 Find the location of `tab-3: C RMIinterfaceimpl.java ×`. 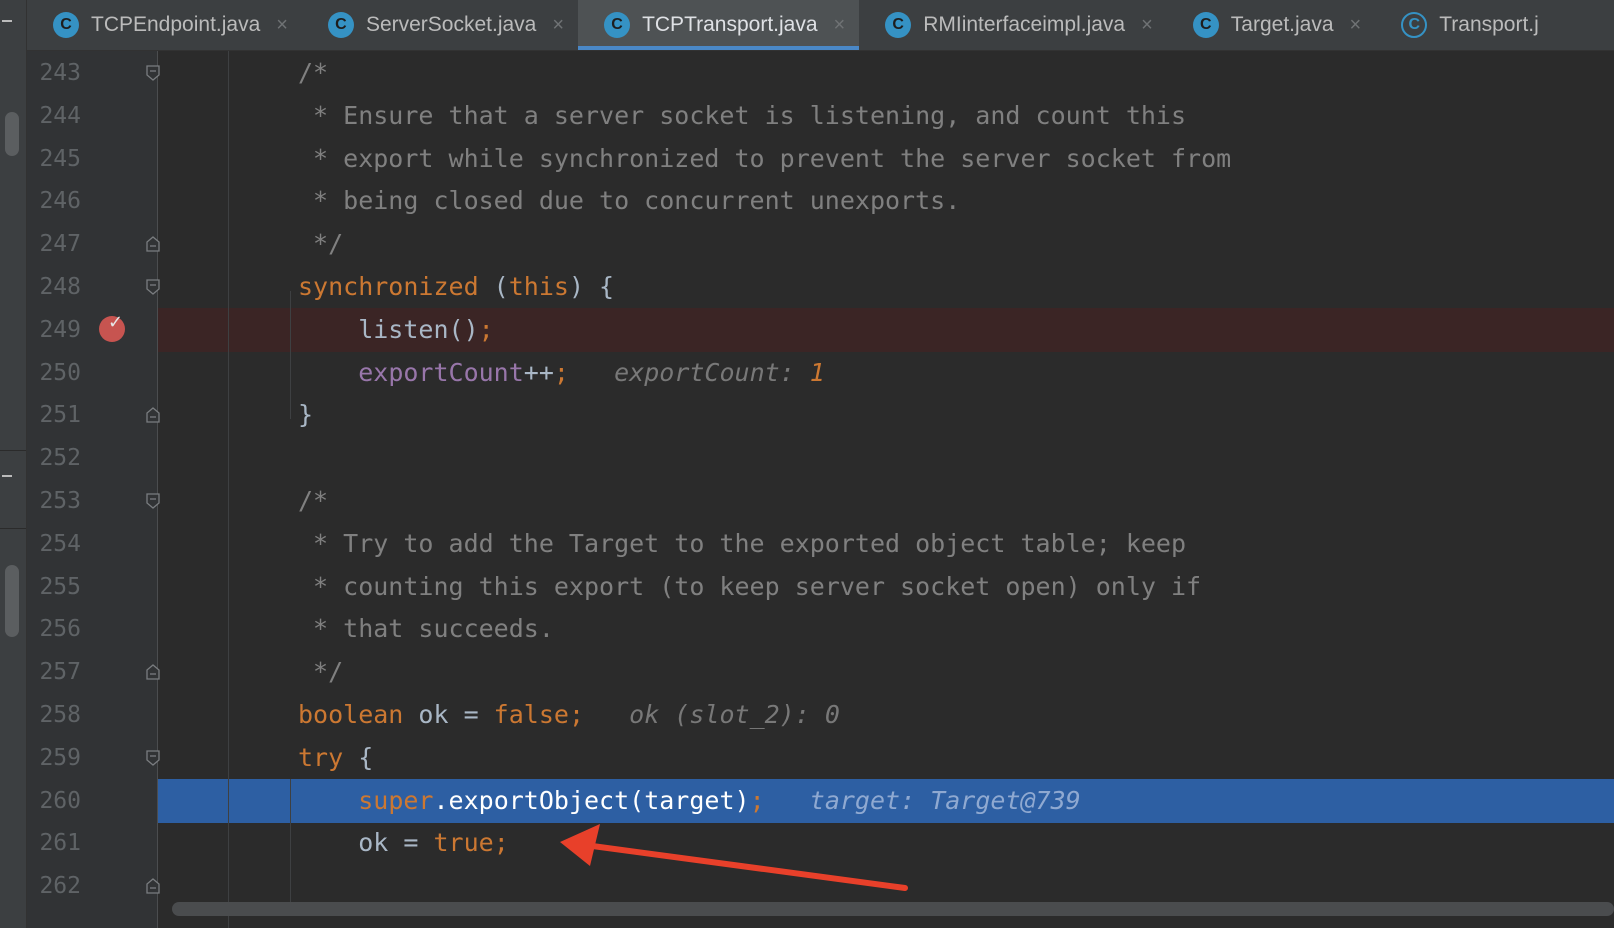

tab-3: C RMIinterfaceimpl.java × is located at coordinates (1013, 25).